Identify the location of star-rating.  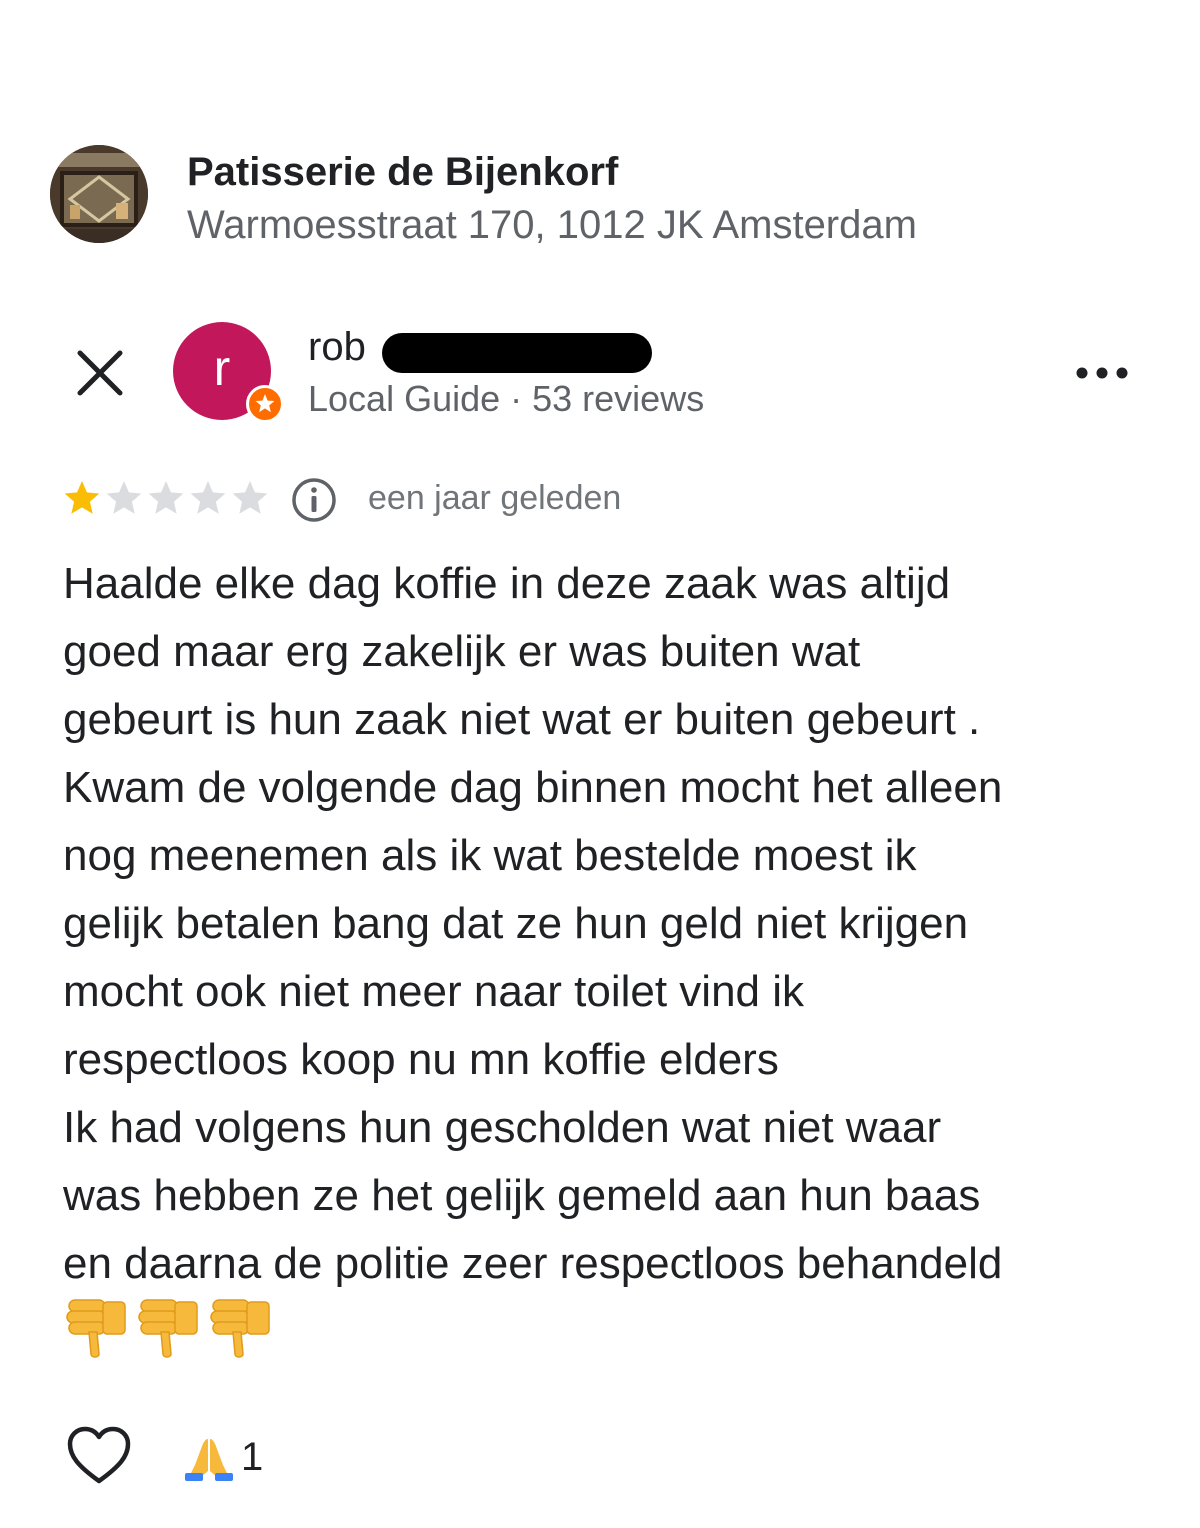
(166, 499).